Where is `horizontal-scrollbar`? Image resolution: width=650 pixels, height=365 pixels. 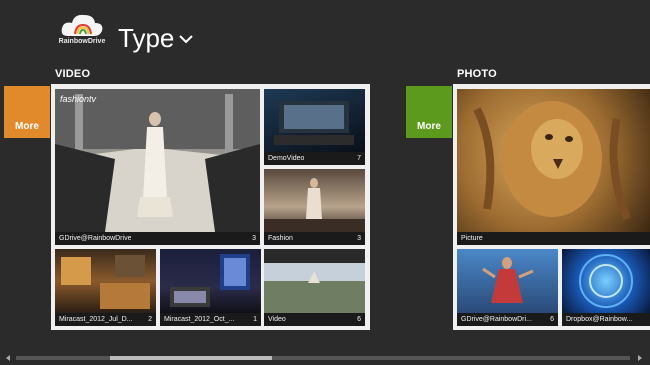 horizontal-scrollbar is located at coordinates (325, 358).